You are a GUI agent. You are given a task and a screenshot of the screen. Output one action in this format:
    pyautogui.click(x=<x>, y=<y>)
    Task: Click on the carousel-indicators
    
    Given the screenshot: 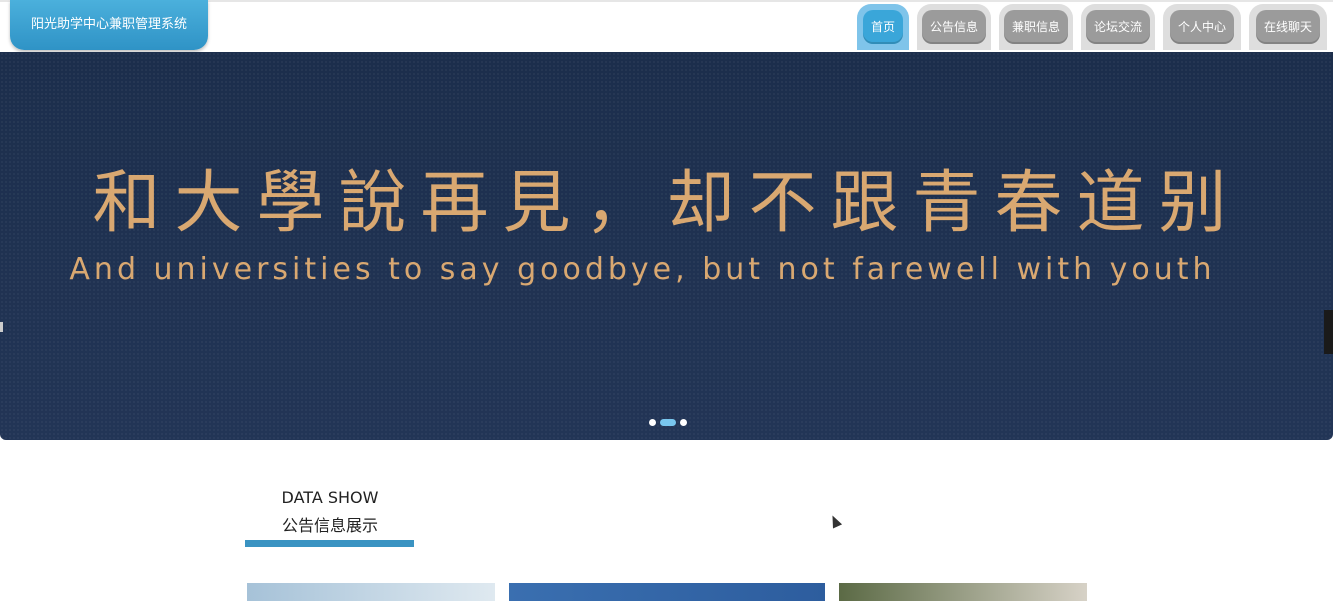 What is the action you would take?
    pyautogui.click(x=668, y=422)
    